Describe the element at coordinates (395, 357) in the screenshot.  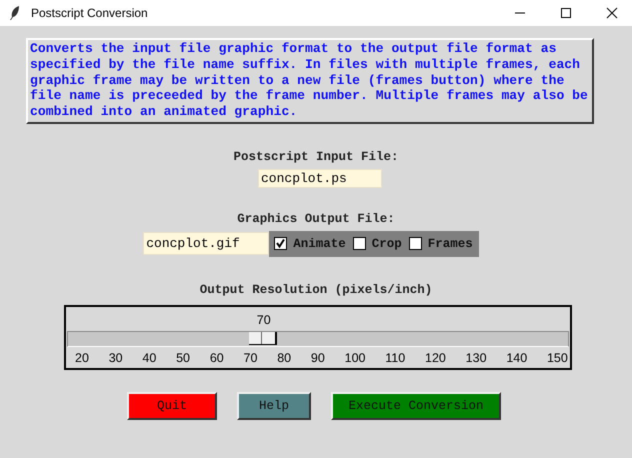
I see `tick-label: 110` at that location.